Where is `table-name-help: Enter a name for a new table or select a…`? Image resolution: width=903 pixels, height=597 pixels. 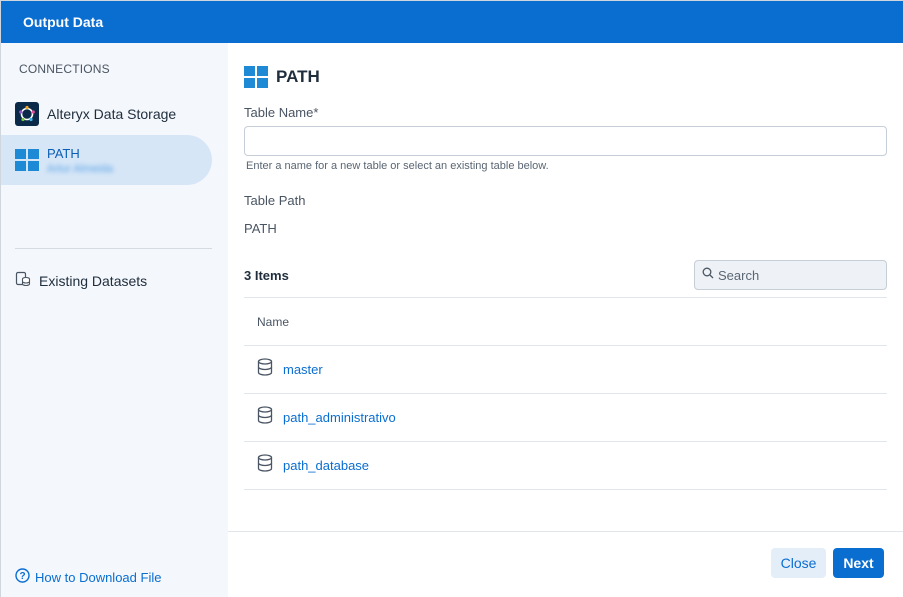 table-name-help: Enter a name for a new table or select a… is located at coordinates (397, 166).